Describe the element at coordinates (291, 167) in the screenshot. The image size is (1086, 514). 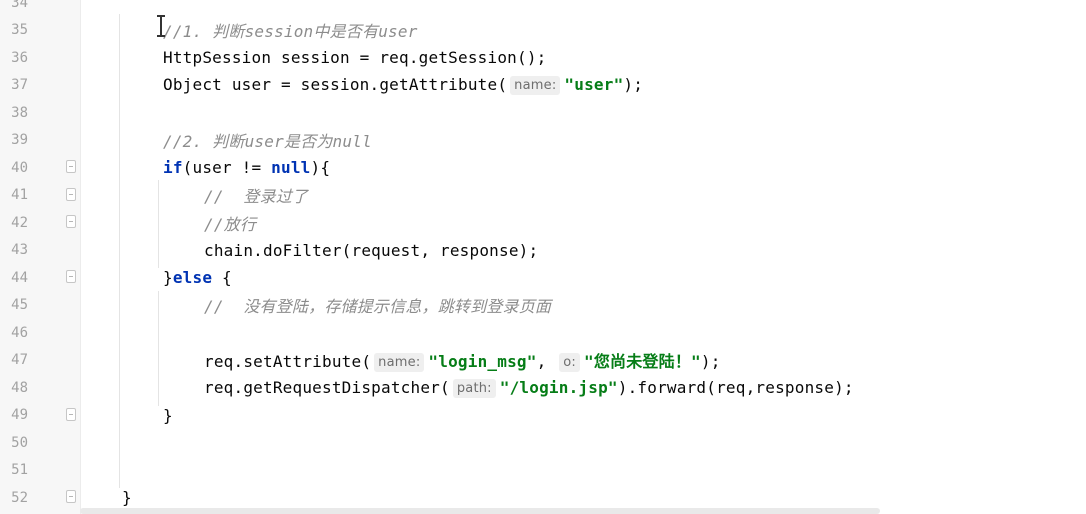
I see `code-keyword: null` at that location.